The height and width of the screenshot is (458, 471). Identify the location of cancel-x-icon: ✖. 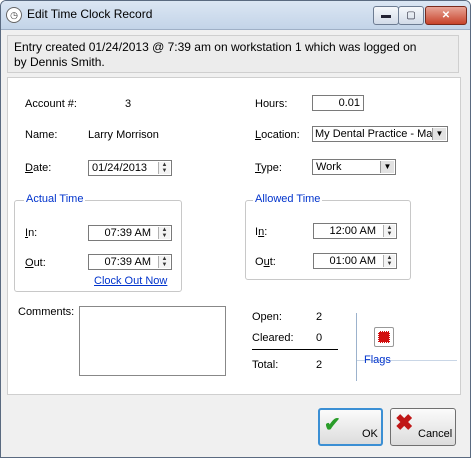
(404, 422).